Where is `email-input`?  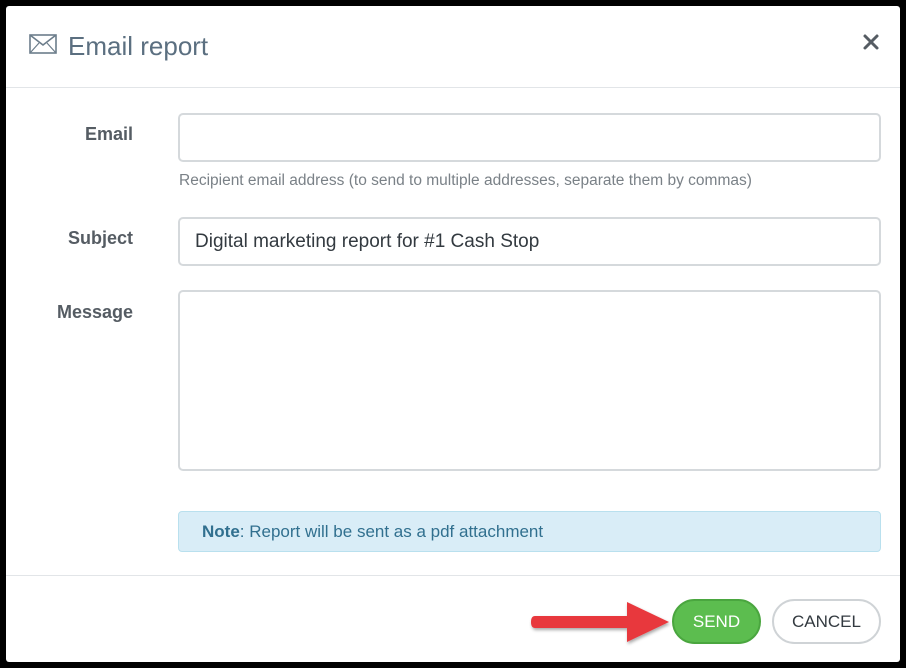 email-input is located at coordinates (529, 137).